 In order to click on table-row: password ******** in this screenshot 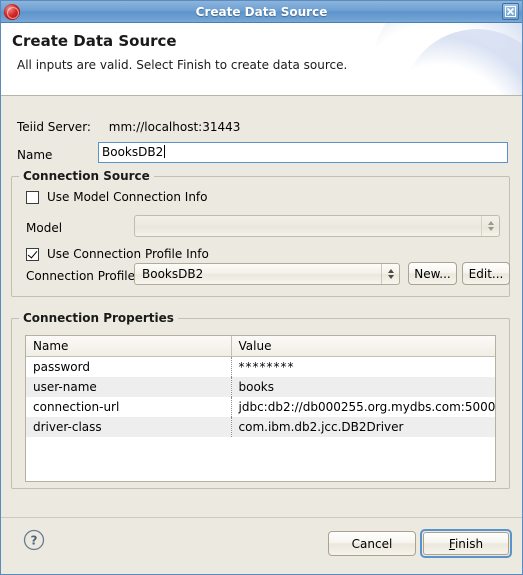, I will do `click(260, 366)`.